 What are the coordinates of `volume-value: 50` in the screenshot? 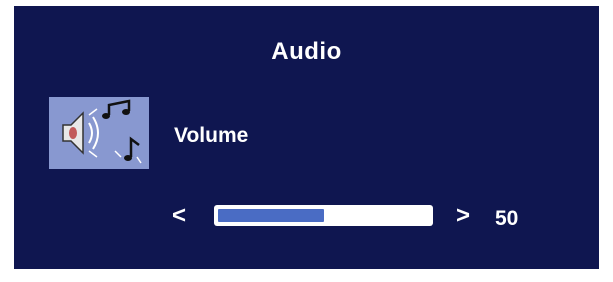 It's located at (507, 218).